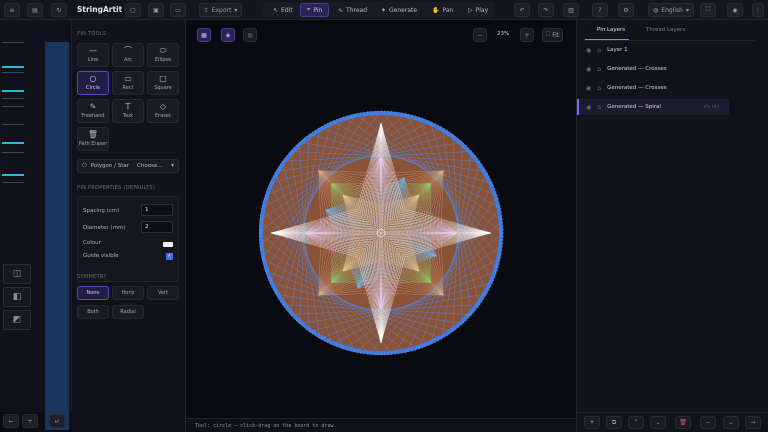 The height and width of the screenshot is (432, 768). I want to click on layer-thumb-icon: ◧, so click(17, 297).